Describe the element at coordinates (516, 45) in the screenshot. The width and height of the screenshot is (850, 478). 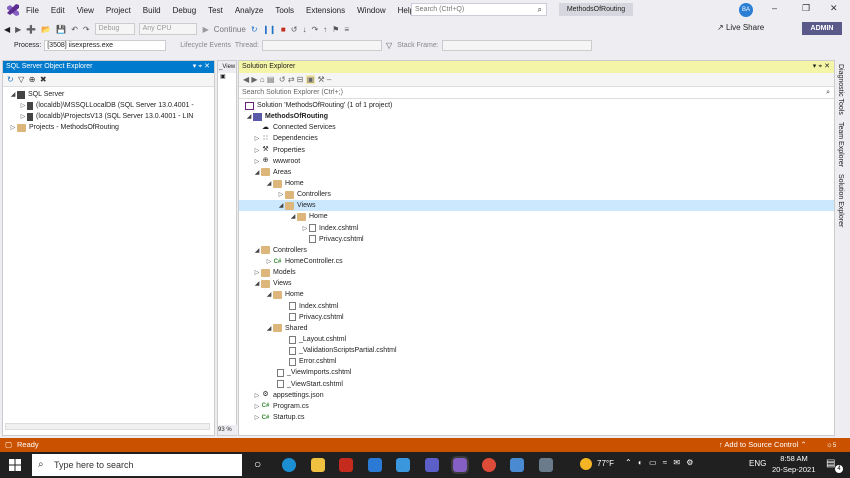
I see `stack-frame-dropdown` at that location.